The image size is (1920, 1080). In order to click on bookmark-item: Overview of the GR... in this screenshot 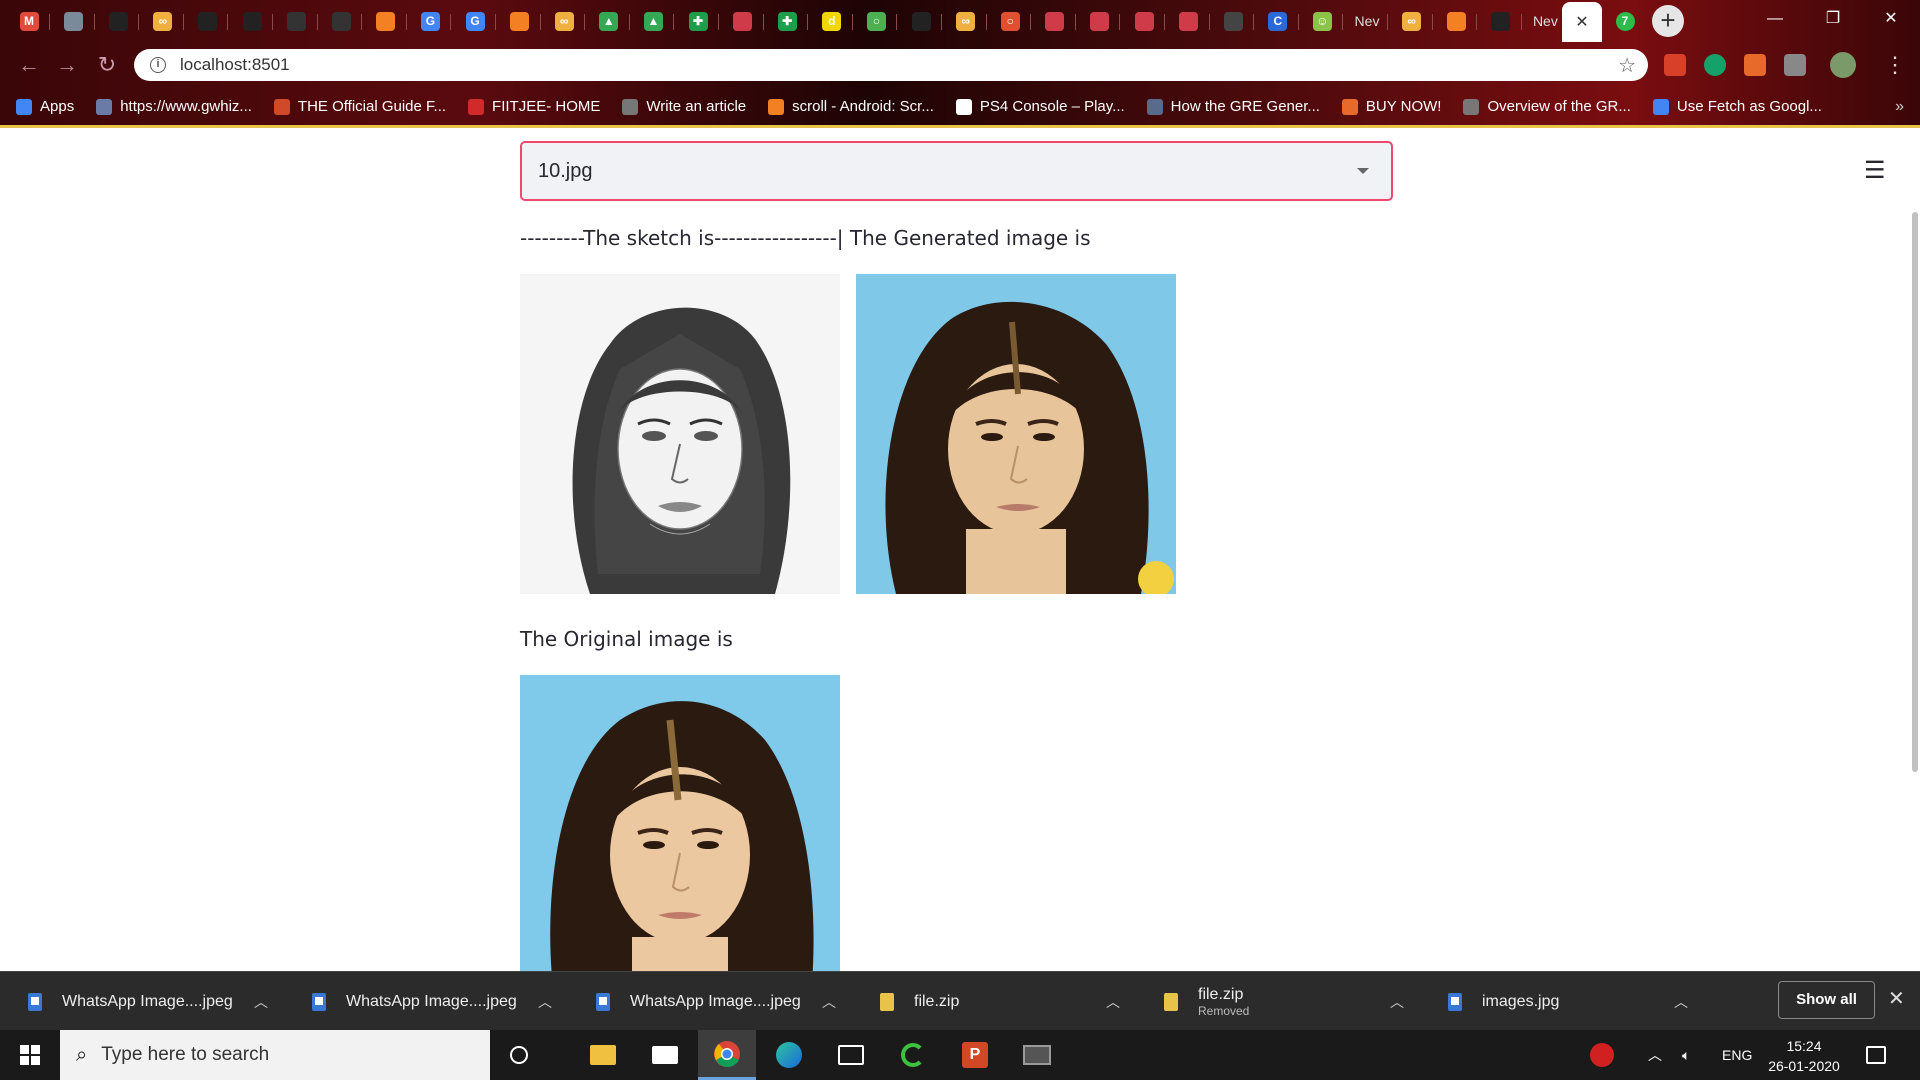, I will do `click(1547, 106)`.